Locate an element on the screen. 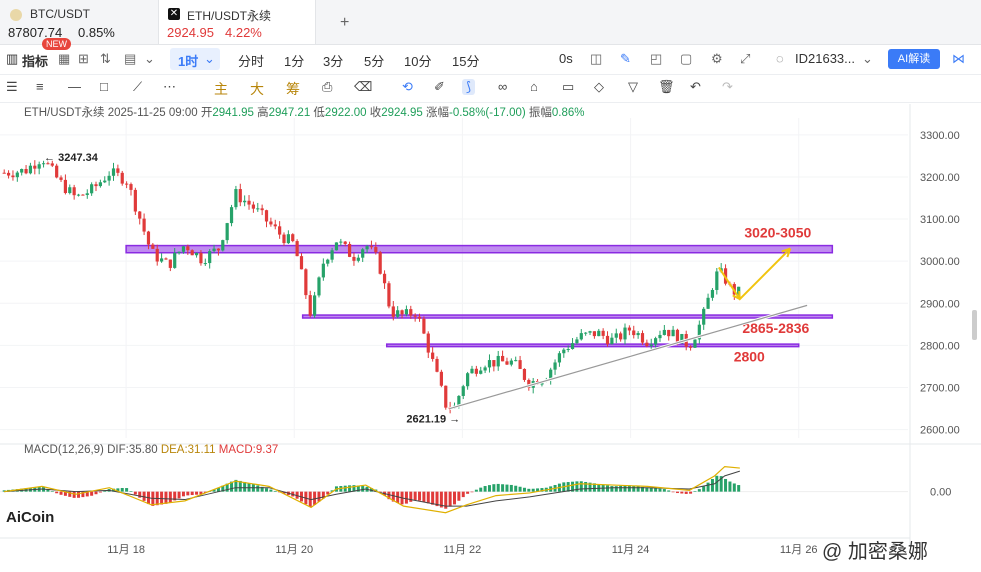  zone-label: 2800 is located at coordinates (749, 357).